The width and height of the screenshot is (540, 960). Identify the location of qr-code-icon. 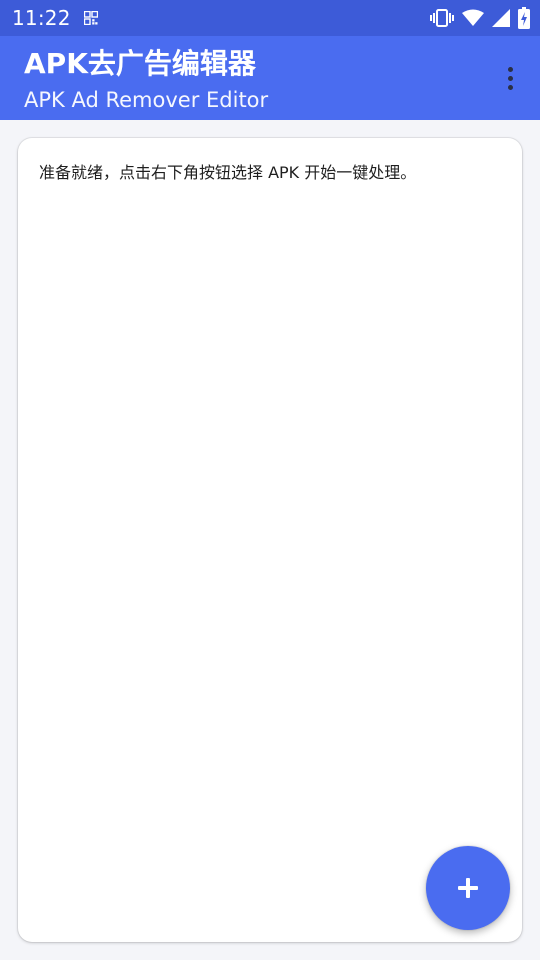
(91, 18).